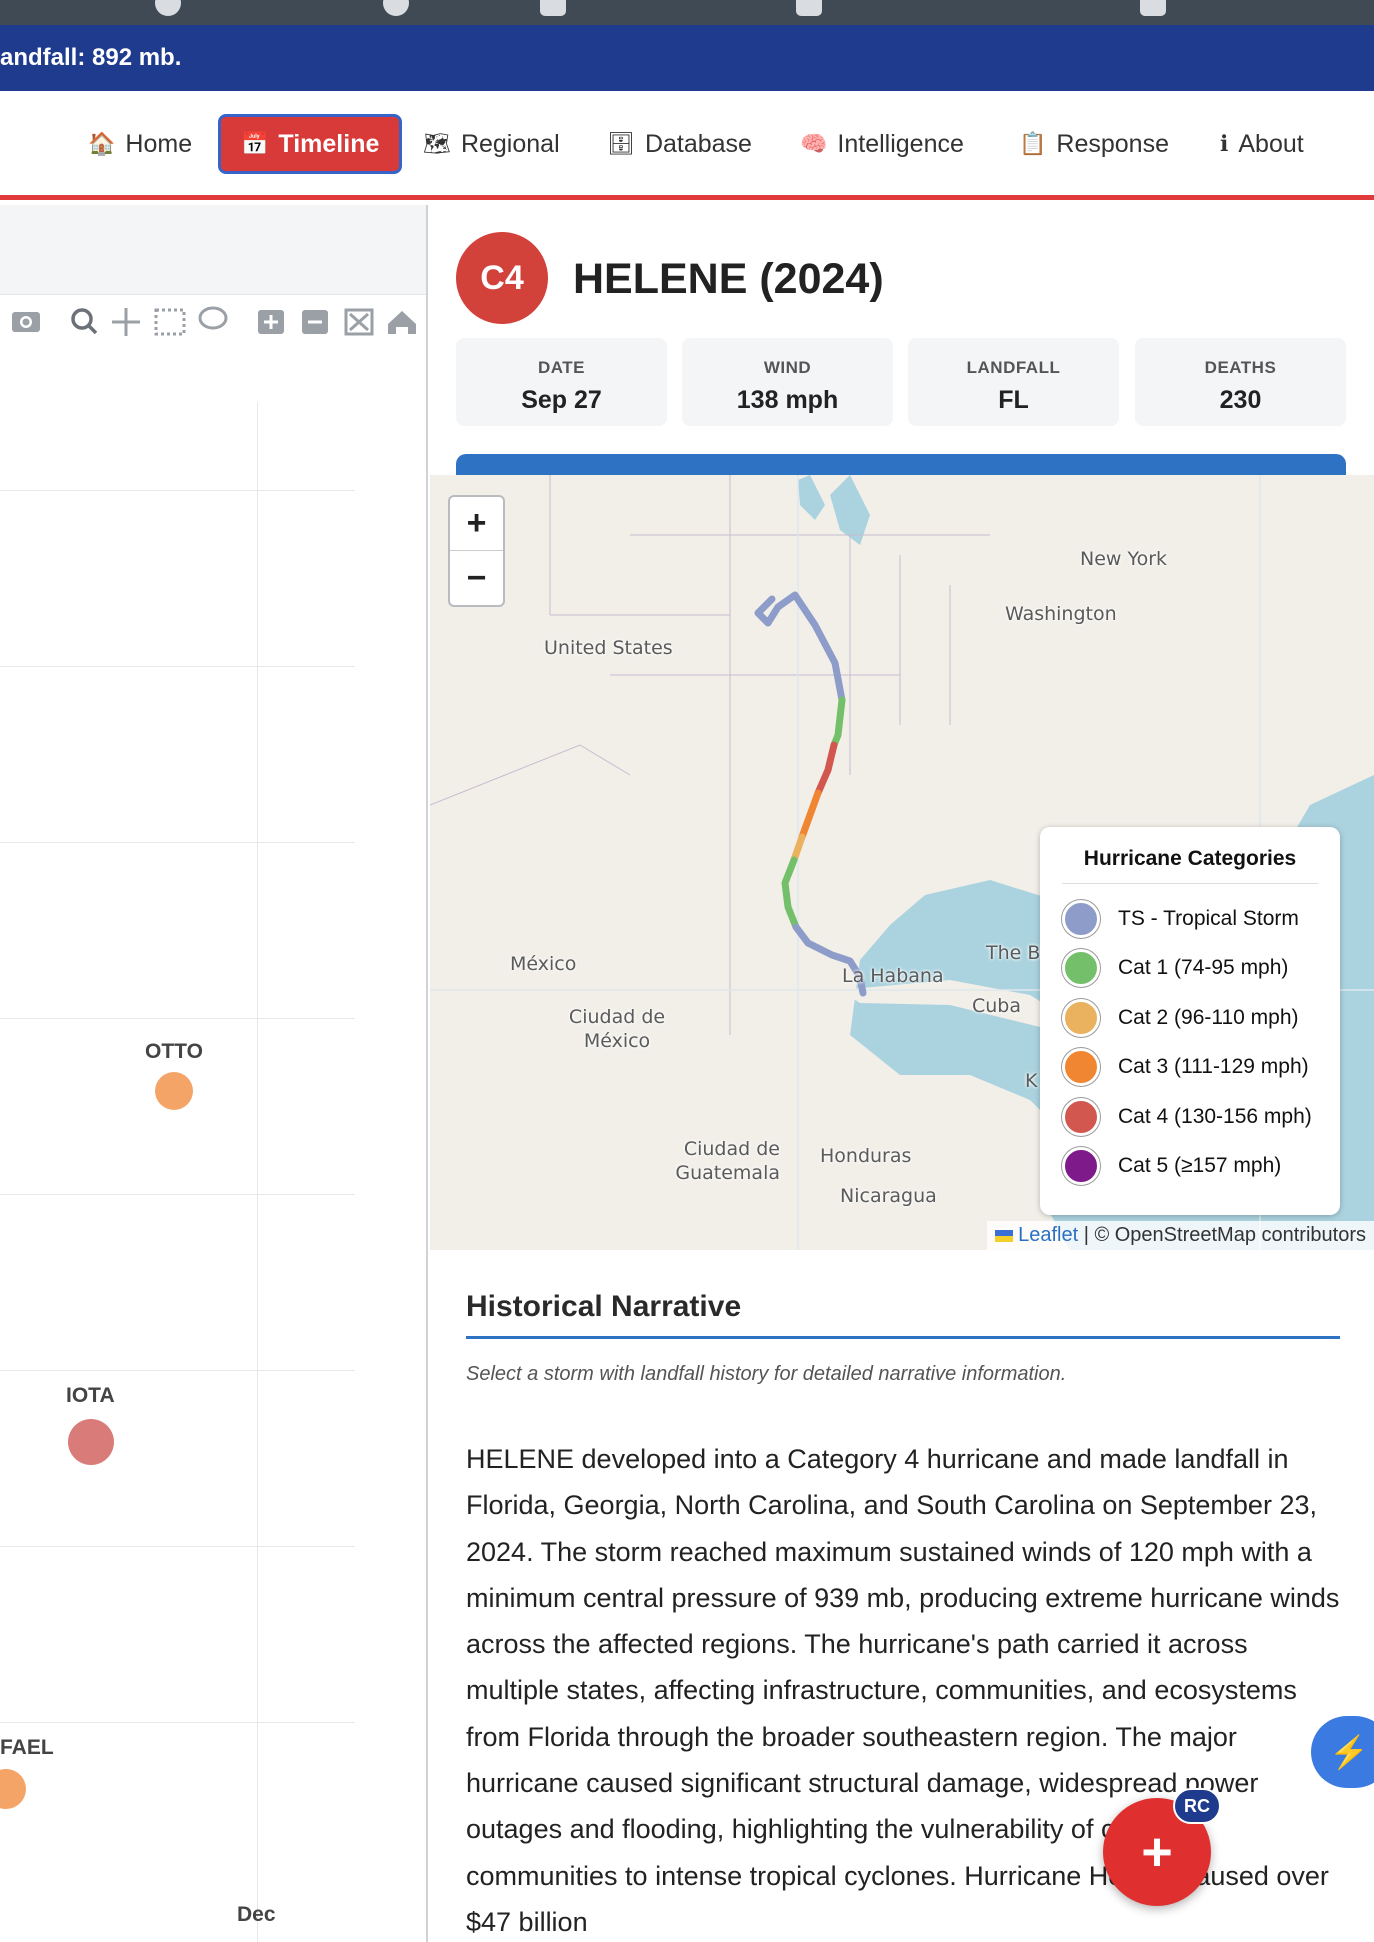 Image resolution: width=1374 pixels, height=1942 pixels. I want to click on nav-response: 📋 Response, so click(1094, 144).